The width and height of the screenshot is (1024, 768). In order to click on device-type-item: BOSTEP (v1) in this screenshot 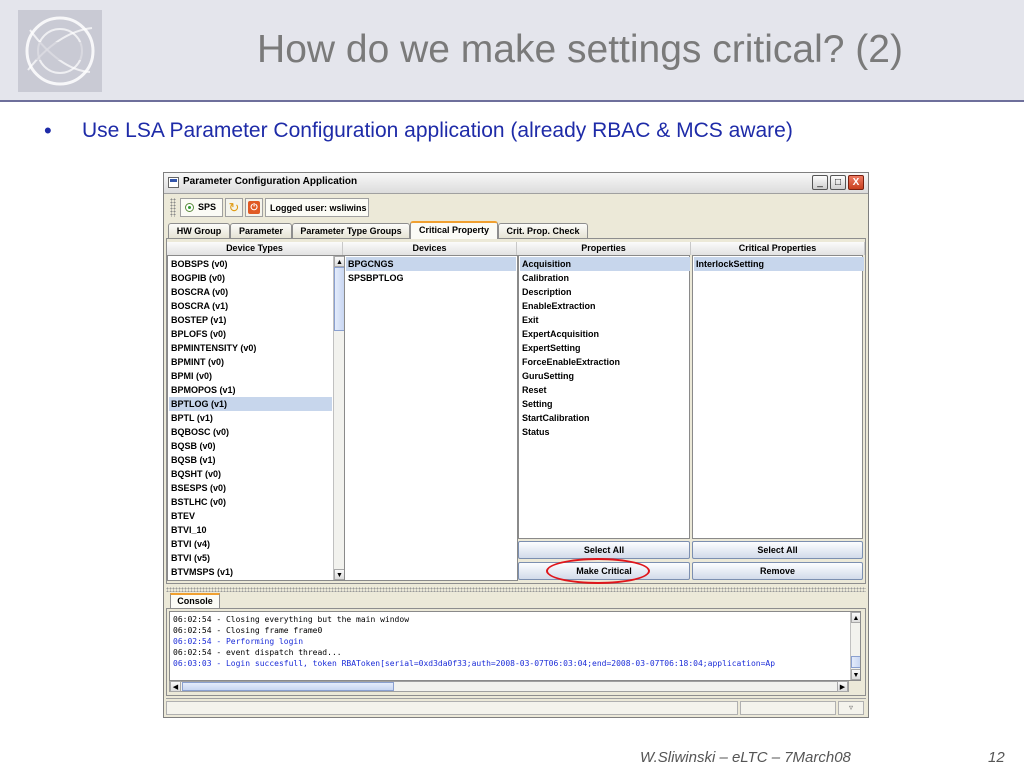, I will do `click(250, 320)`.